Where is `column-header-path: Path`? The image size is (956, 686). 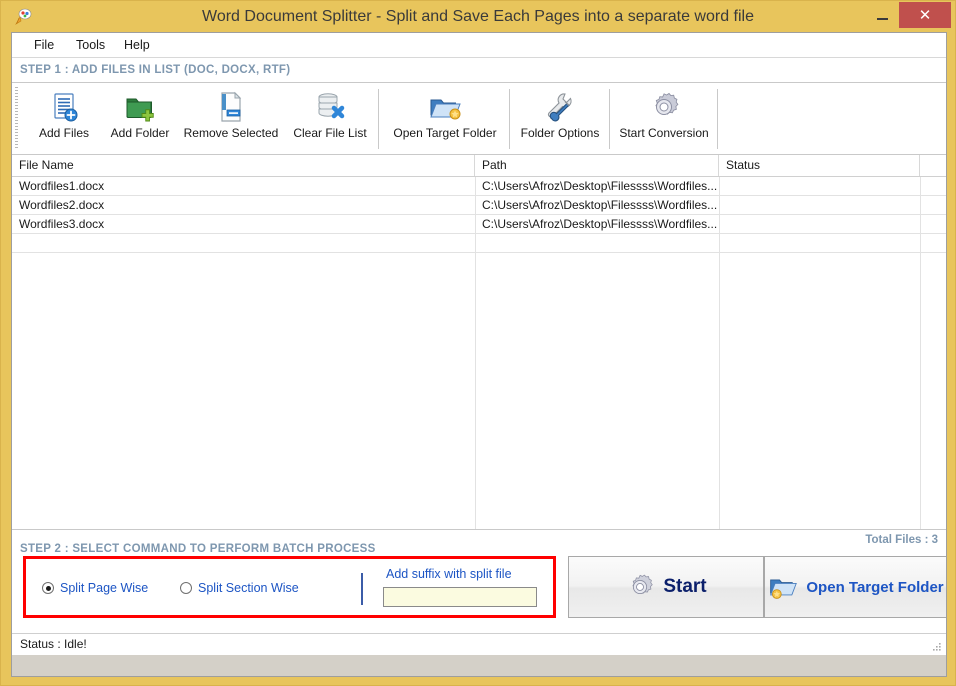 column-header-path: Path is located at coordinates (597, 165).